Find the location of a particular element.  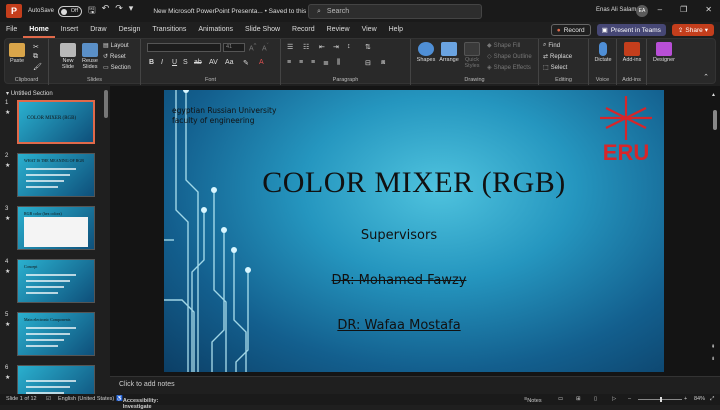

zoom-in-icon: + is located at coordinates (685, 399).